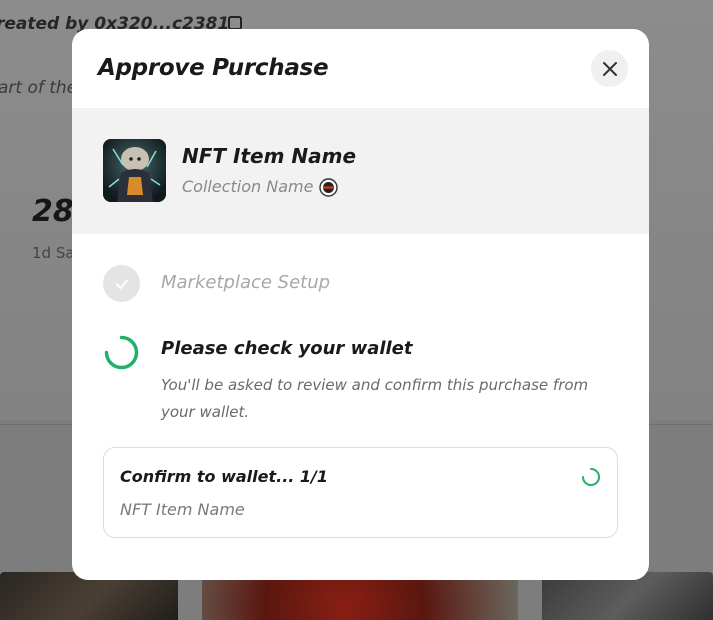 This screenshot has width=713, height=620. I want to click on copy-icon, so click(235, 23).